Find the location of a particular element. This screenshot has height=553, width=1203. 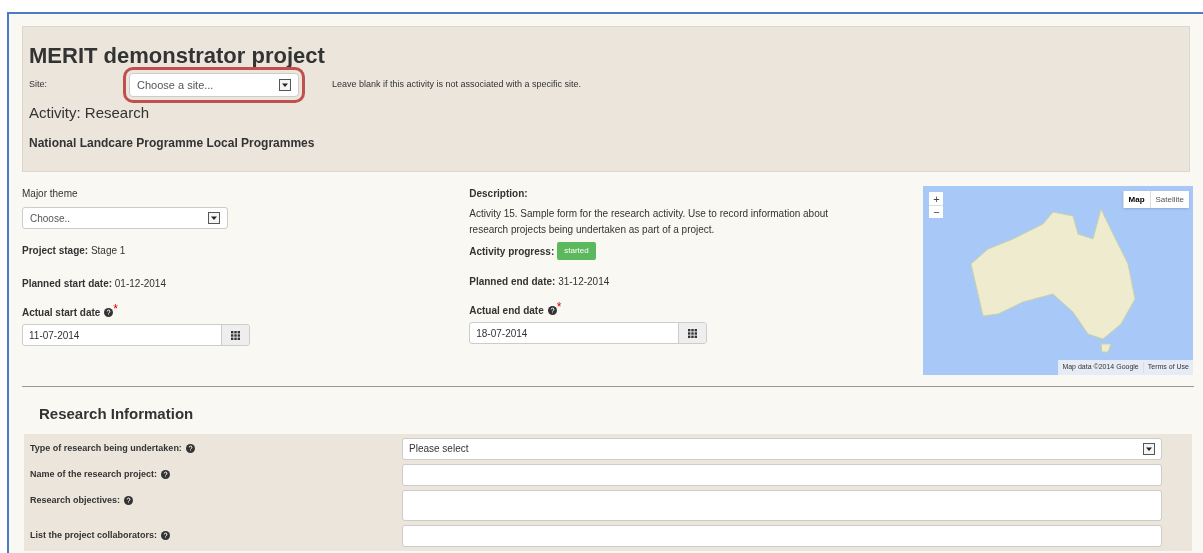

research-type-select: Please select is located at coordinates (782, 448).